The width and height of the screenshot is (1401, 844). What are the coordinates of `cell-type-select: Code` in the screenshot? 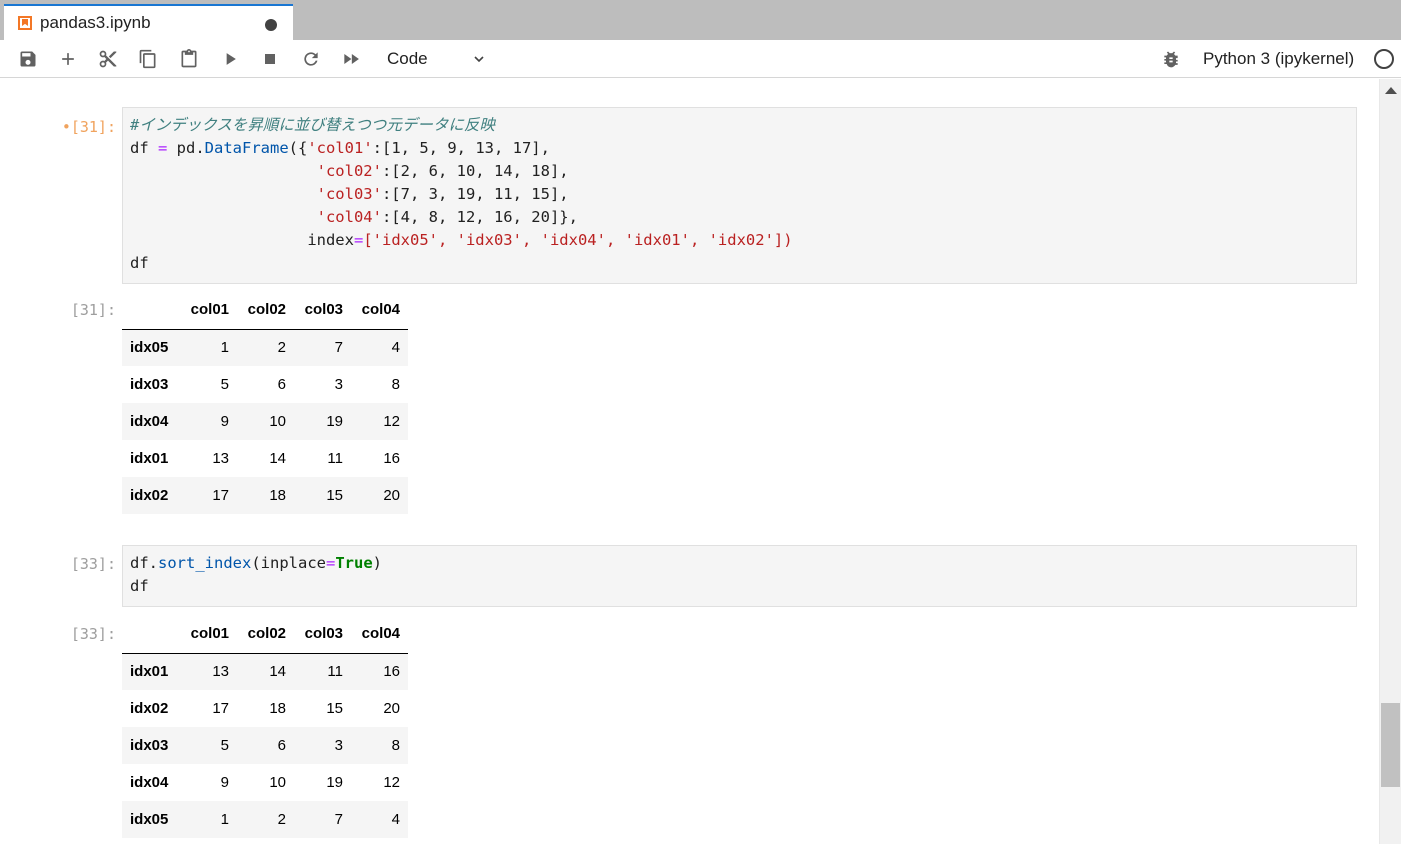 It's located at (437, 59).